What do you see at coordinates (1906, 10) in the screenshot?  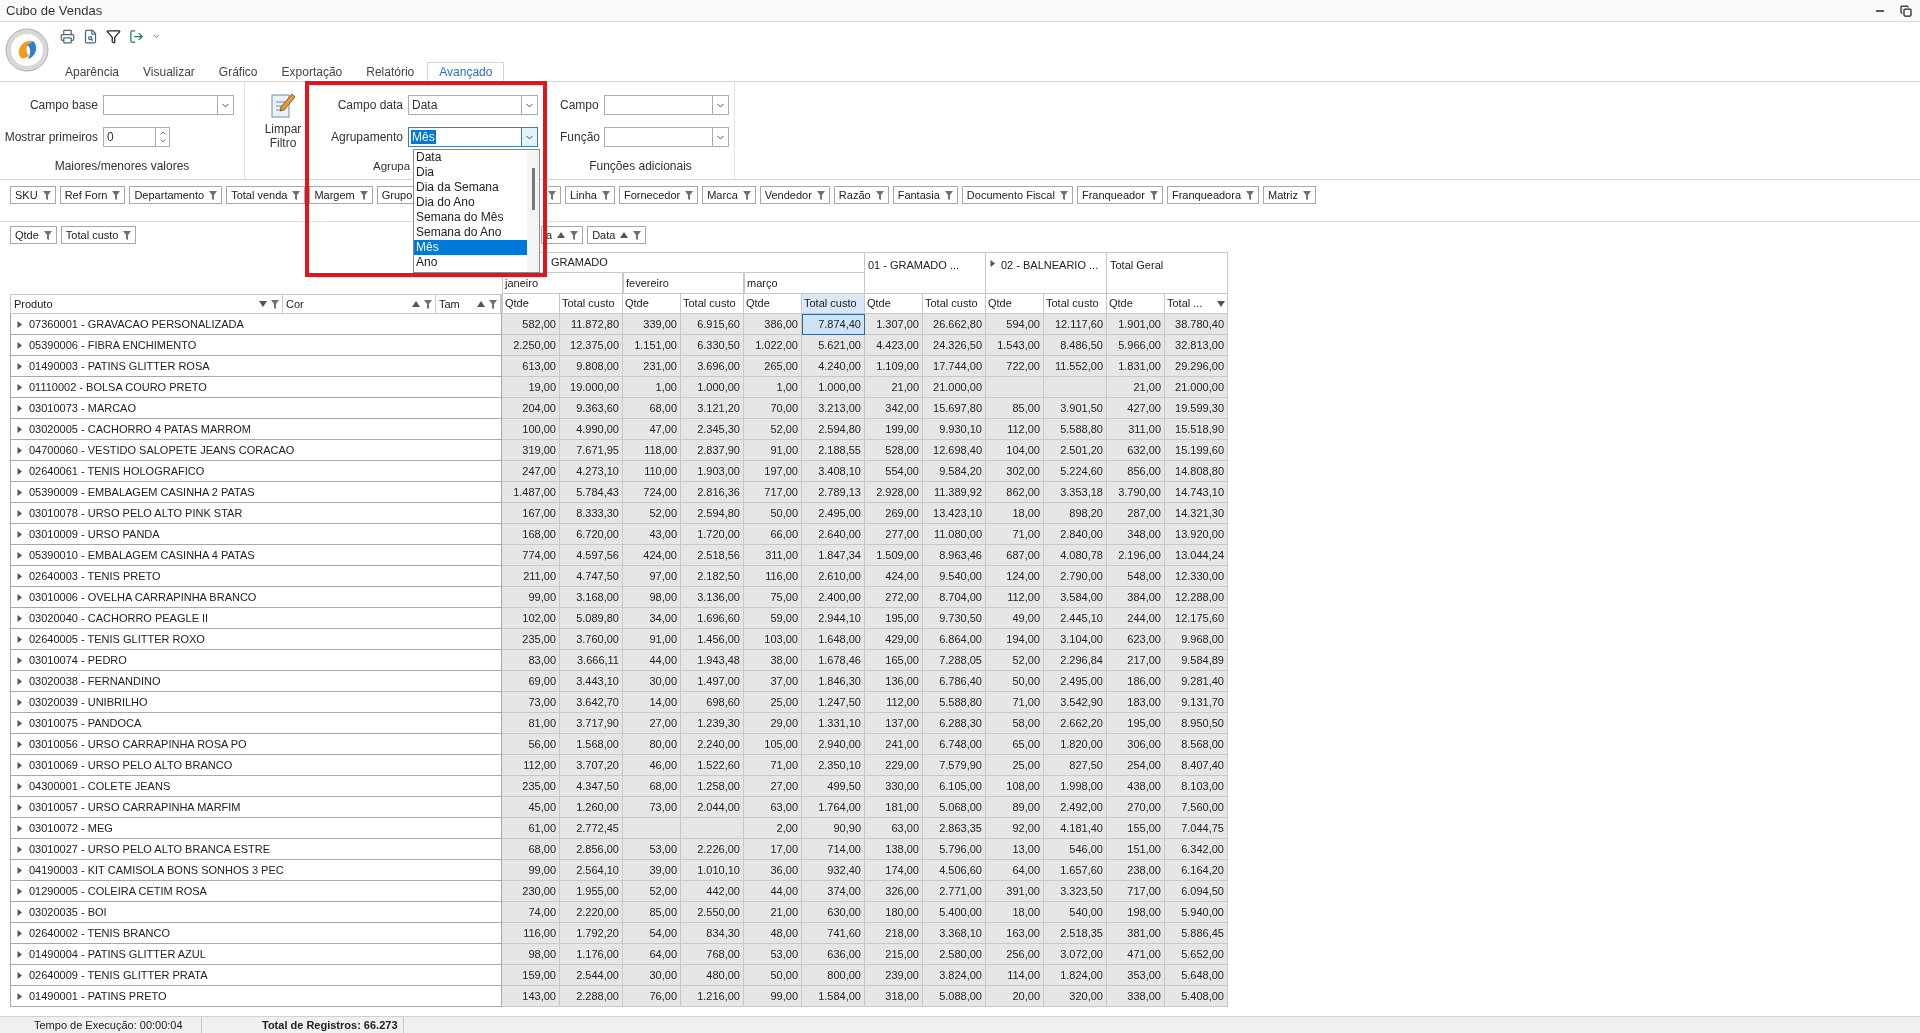 I see `restore-button` at bounding box center [1906, 10].